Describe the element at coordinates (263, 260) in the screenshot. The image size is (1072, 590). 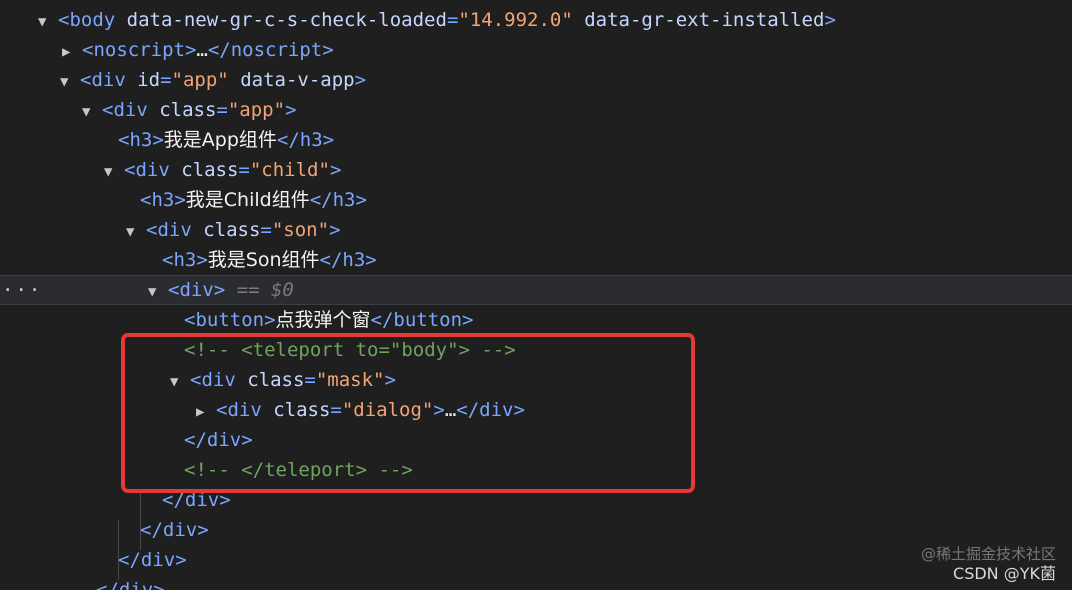
I see `text-node: 我是Son组件` at that location.